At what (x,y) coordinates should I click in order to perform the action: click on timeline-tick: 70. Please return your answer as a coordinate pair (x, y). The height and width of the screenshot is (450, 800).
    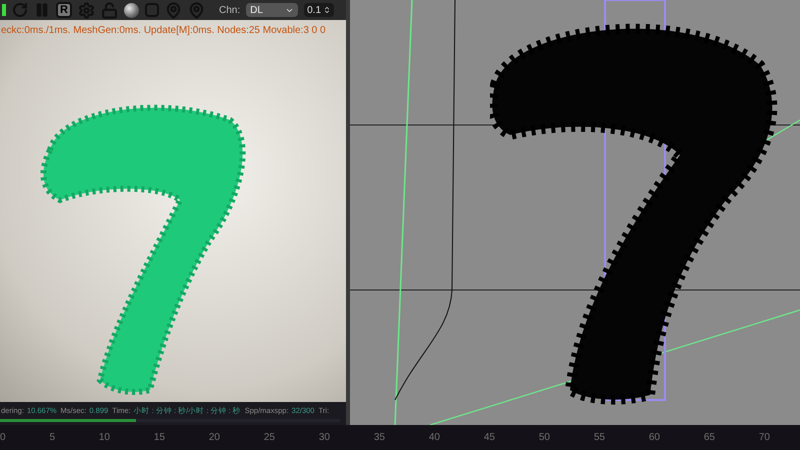
    Looking at the image, I should click on (764, 438).